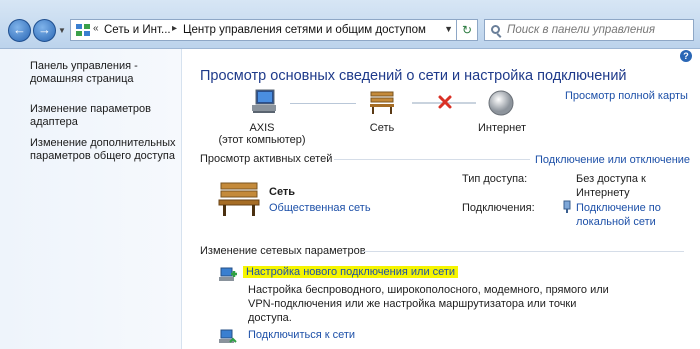 The height and width of the screenshot is (349, 700). I want to click on local-connection-link: Подключение по локальной сети, so click(626, 215).